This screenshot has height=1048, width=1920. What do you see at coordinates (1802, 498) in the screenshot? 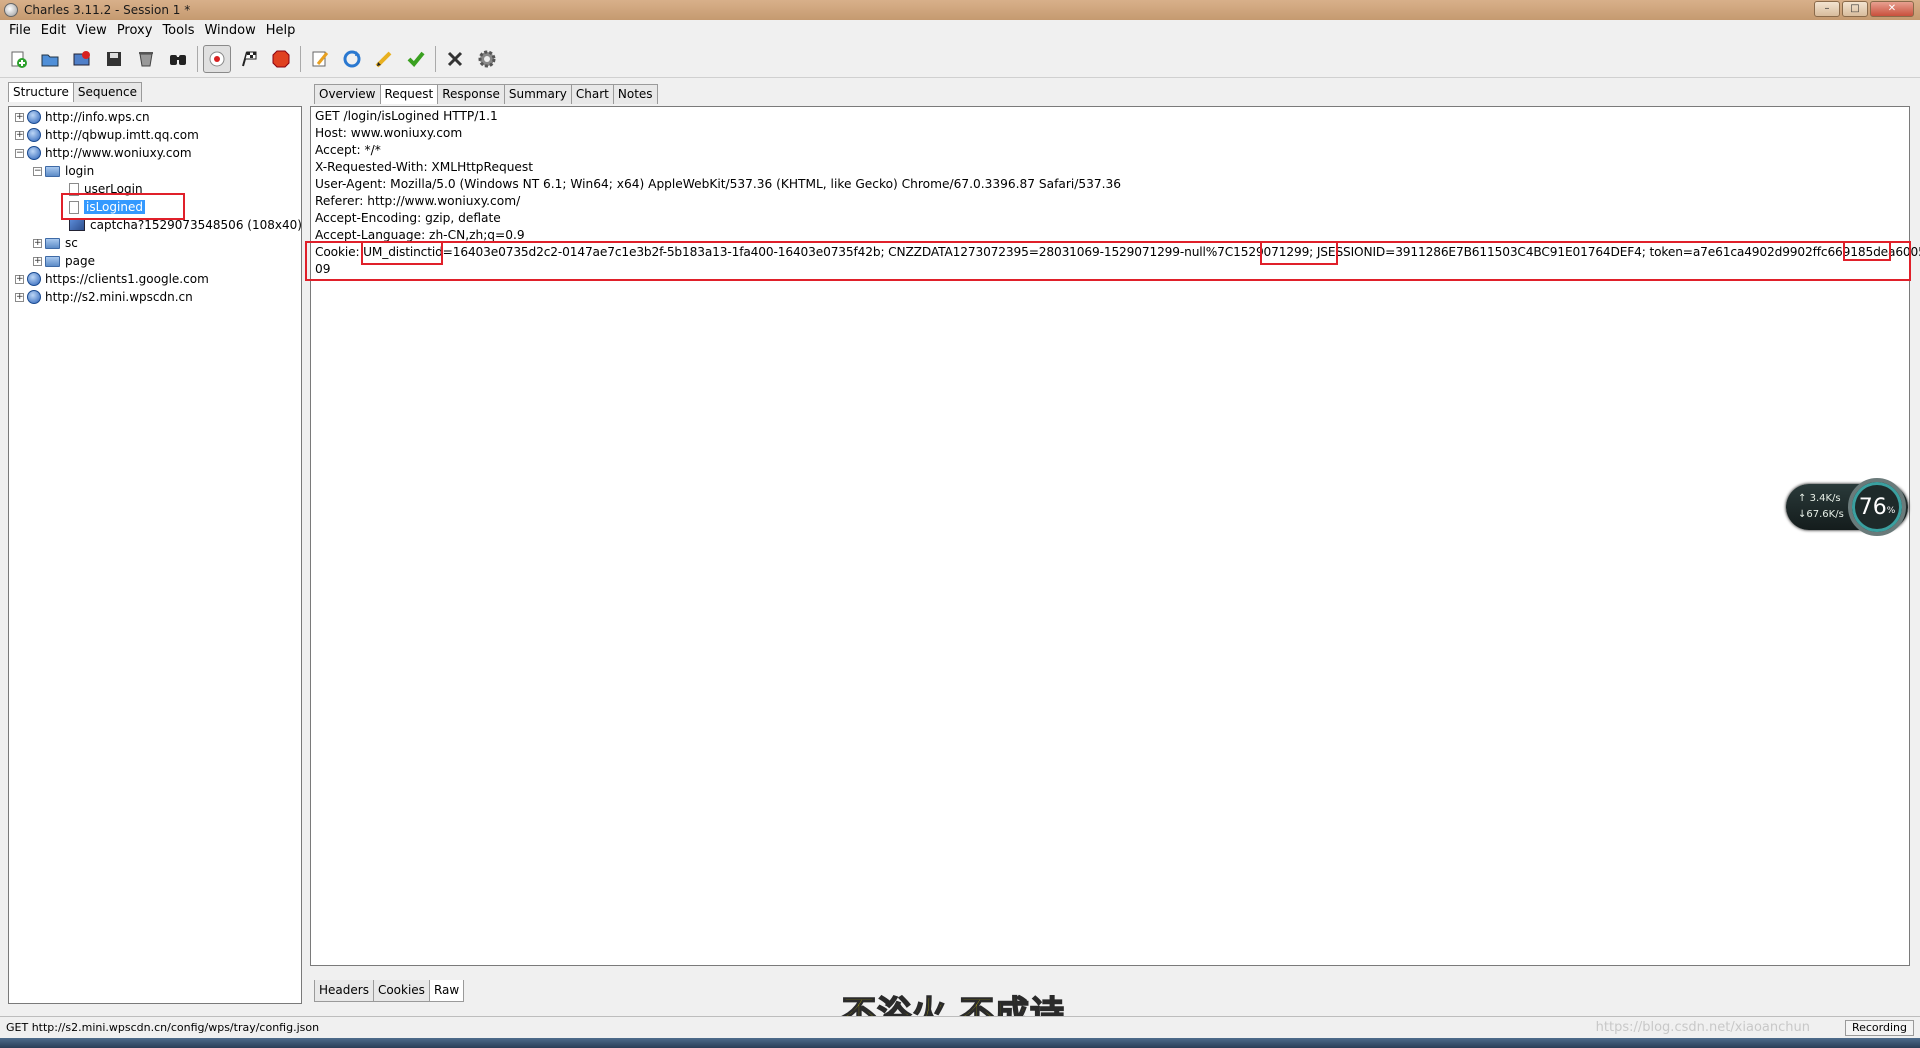
I see `upload-arrow-icon: ↑` at bounding box center [1802, 498].